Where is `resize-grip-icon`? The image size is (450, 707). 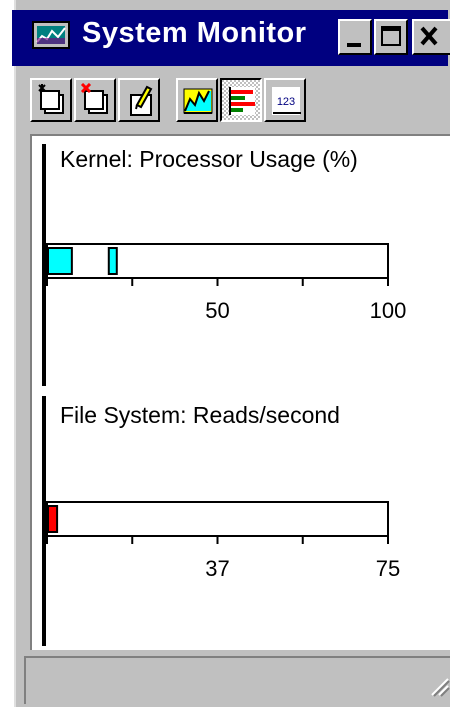
resize-grip-icon is located at coordinates (438, 687).